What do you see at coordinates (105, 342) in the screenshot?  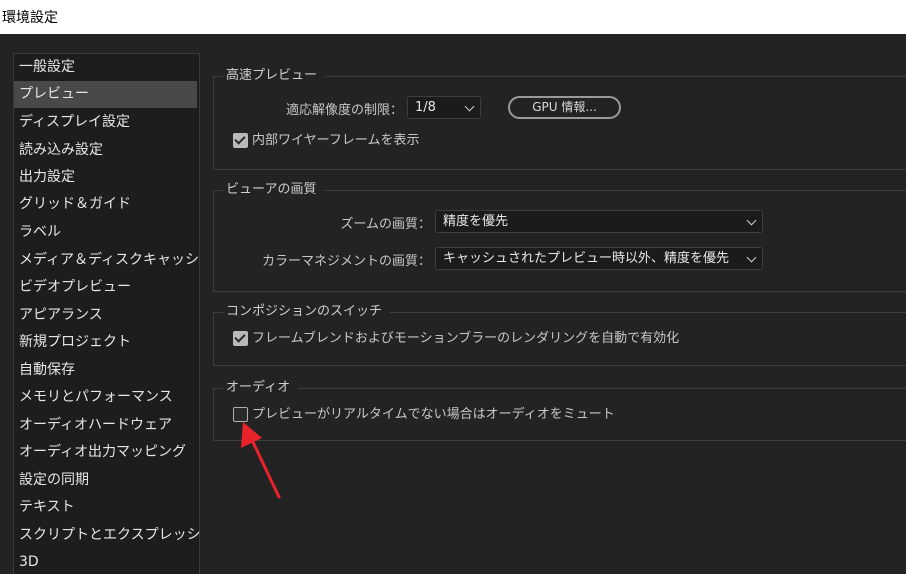 I see `sidebar-item-new-project: 新規プロジェクト` at bounding box center [105, 342].